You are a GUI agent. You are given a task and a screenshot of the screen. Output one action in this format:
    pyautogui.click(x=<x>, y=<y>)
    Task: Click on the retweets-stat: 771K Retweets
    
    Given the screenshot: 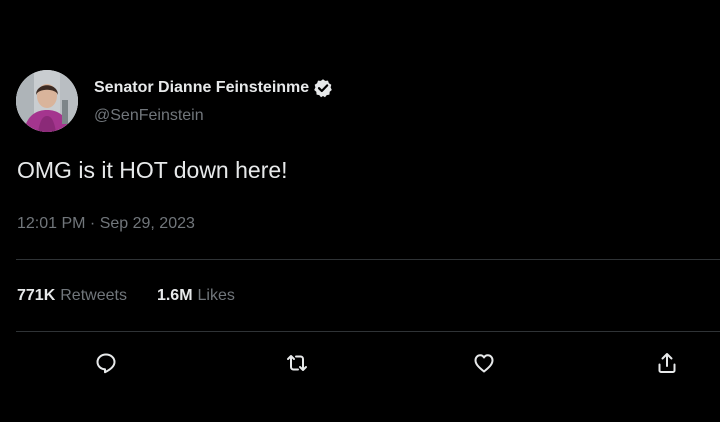 What is the action you would take?
    pyautogui.click(x=72, y=296)
    